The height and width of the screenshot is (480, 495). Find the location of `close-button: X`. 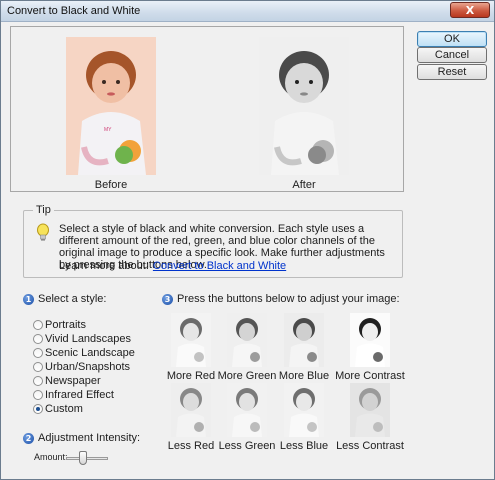

close-button: X is located at coordinates (470, 10).